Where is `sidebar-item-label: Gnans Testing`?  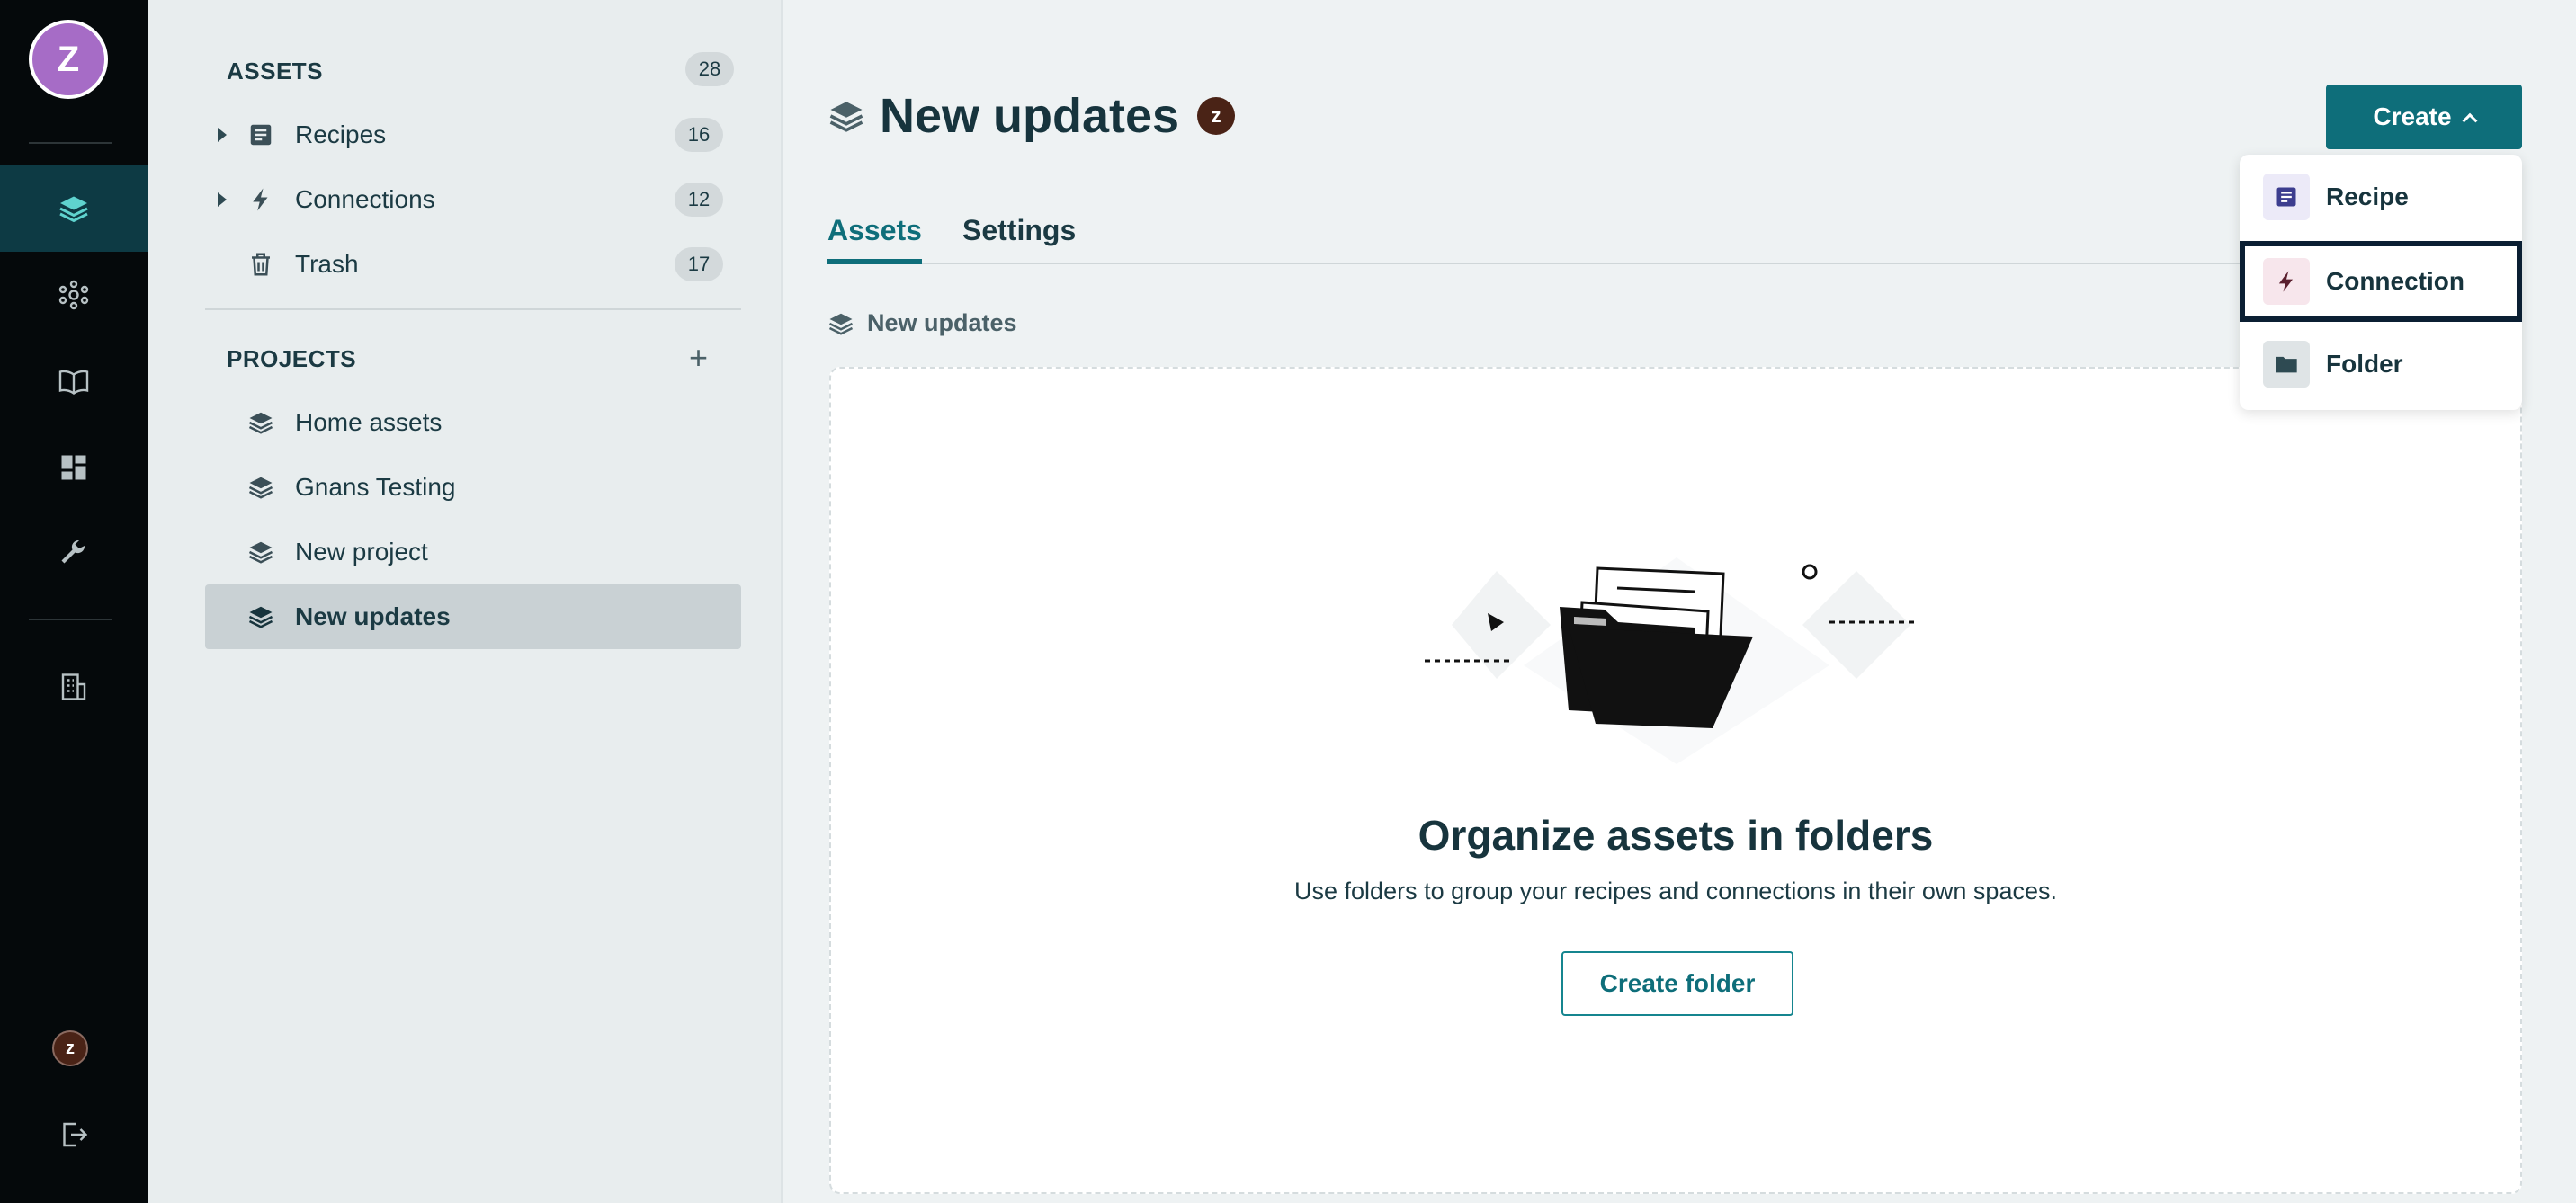
sidebar-item-label: Gnans Testing is located at coordinates (375, 487).